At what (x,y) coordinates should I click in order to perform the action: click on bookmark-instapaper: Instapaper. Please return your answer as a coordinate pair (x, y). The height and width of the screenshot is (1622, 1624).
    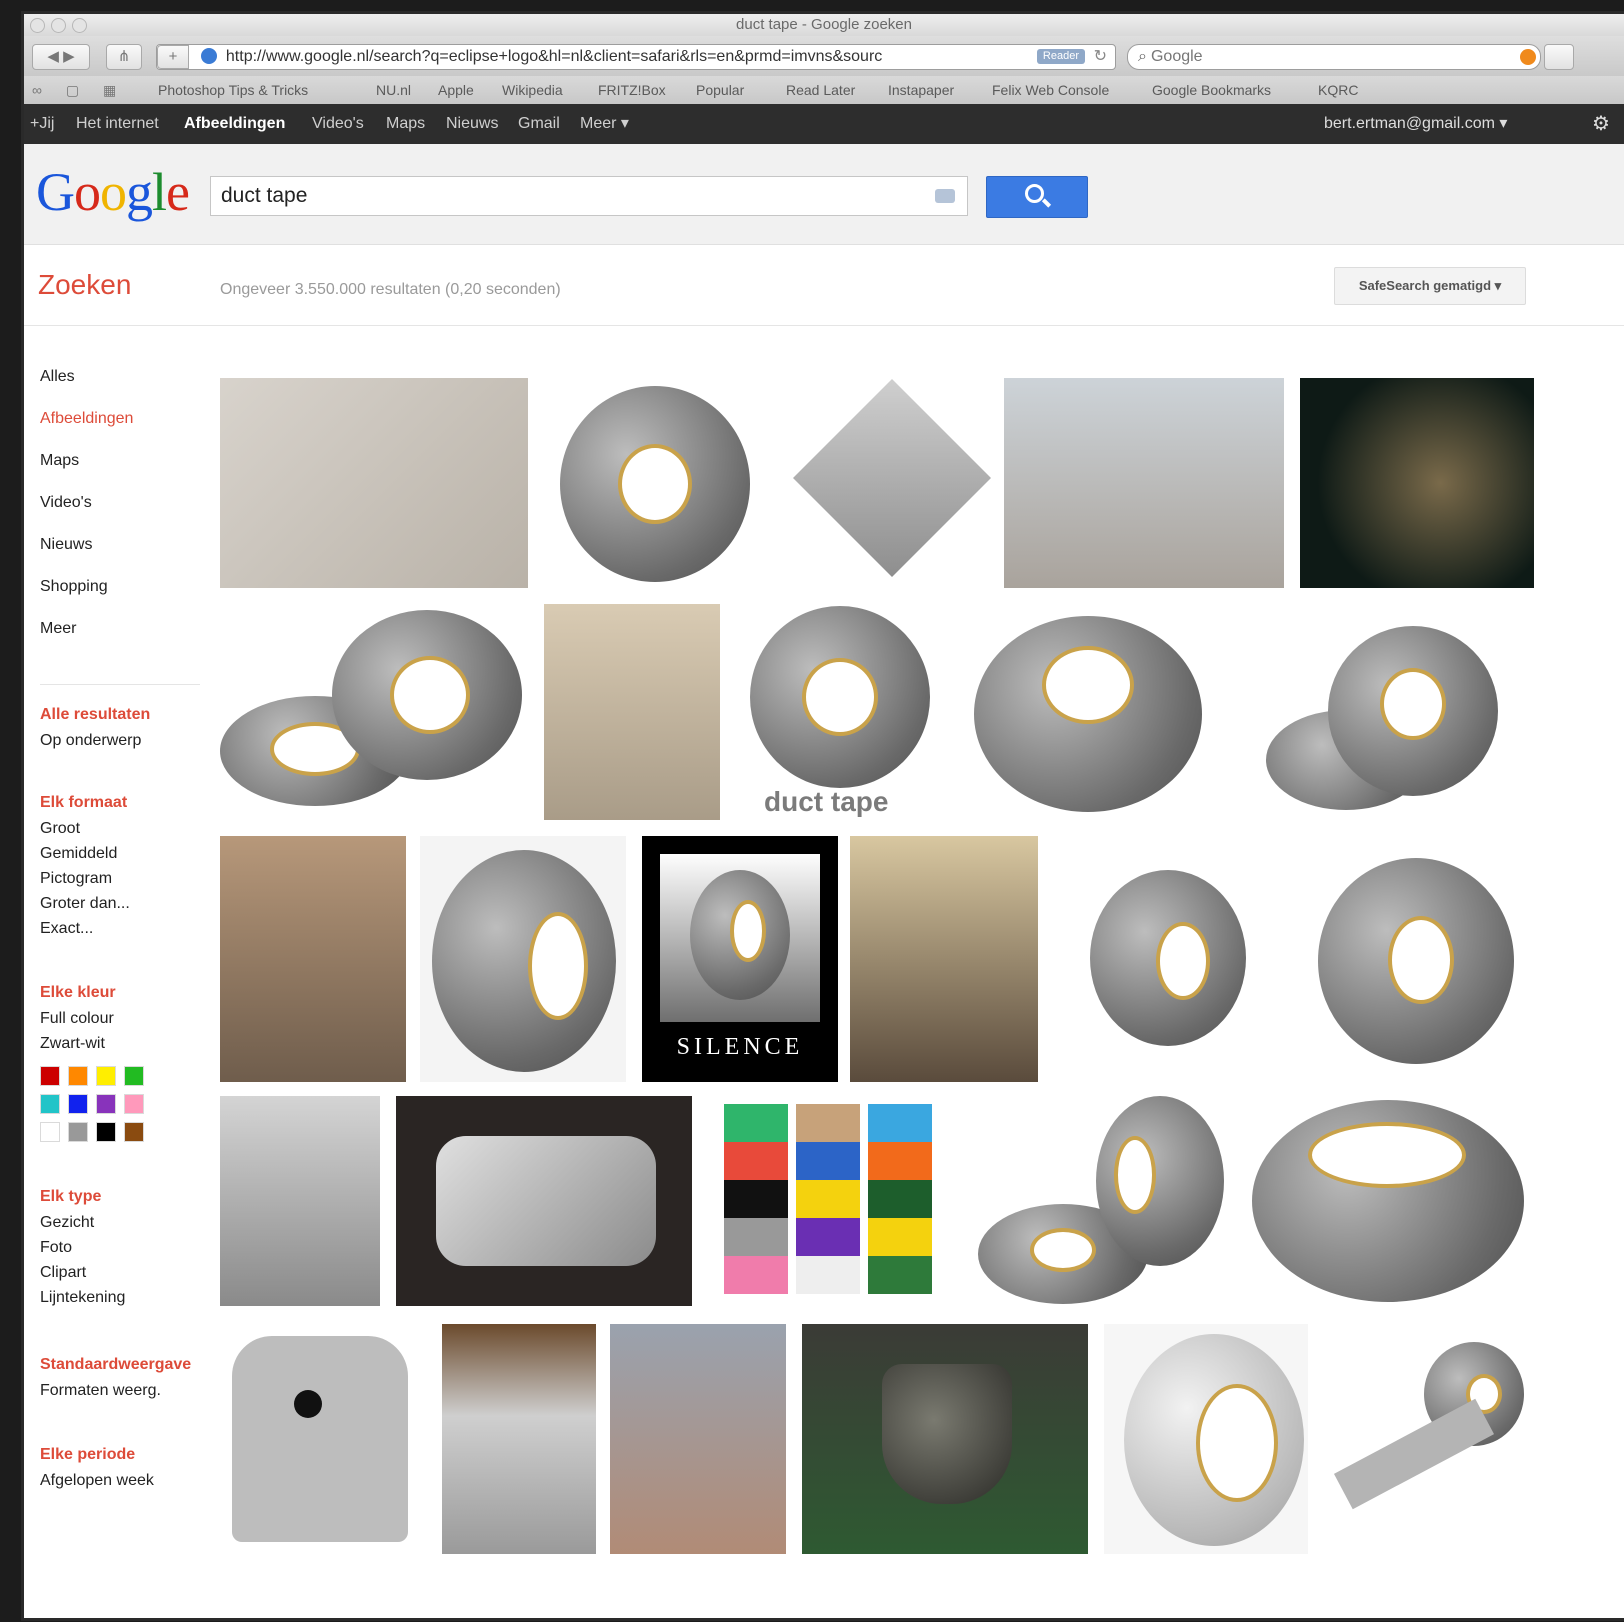
    Looking at the image, I should click on (921, 90).